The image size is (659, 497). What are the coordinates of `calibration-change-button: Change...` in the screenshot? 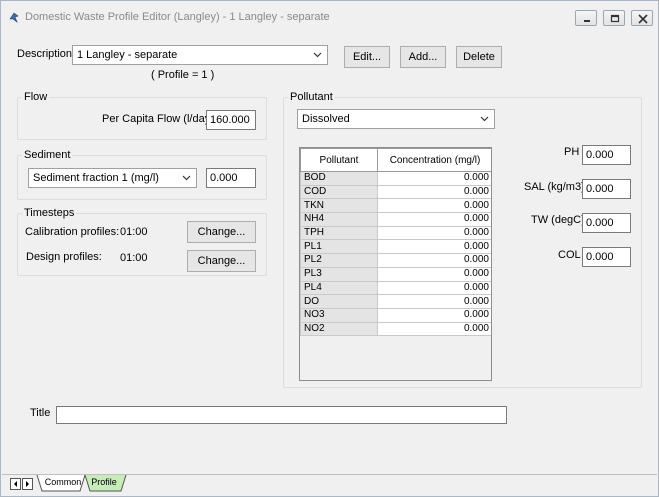 It's located at (221, 232).